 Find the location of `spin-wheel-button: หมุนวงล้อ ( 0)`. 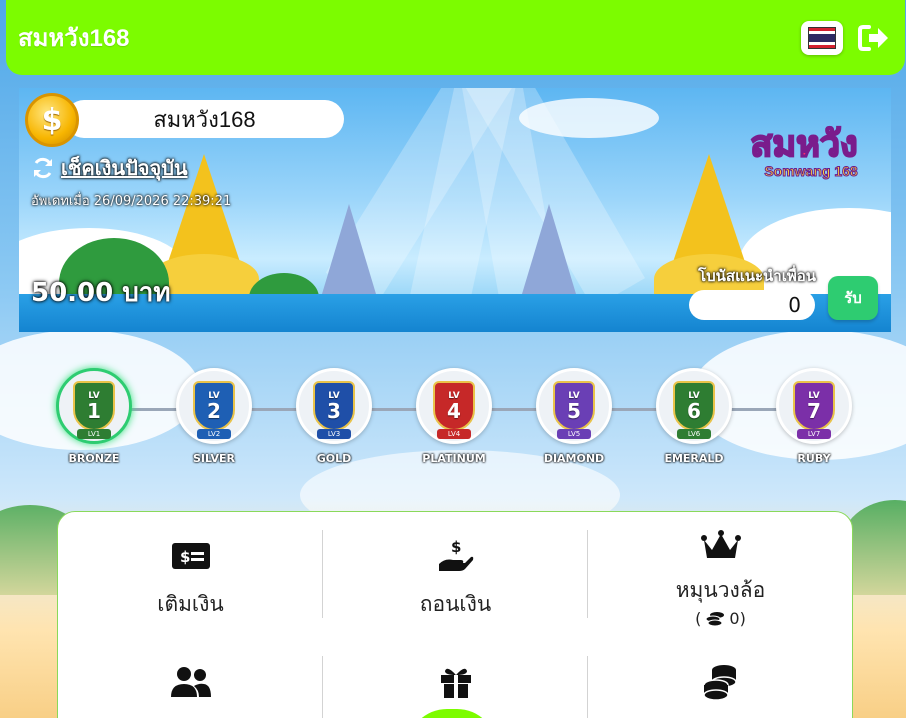

spin-wheel-button: หมุนวงล้อ ( 0) is located at coordinates (720, 577).